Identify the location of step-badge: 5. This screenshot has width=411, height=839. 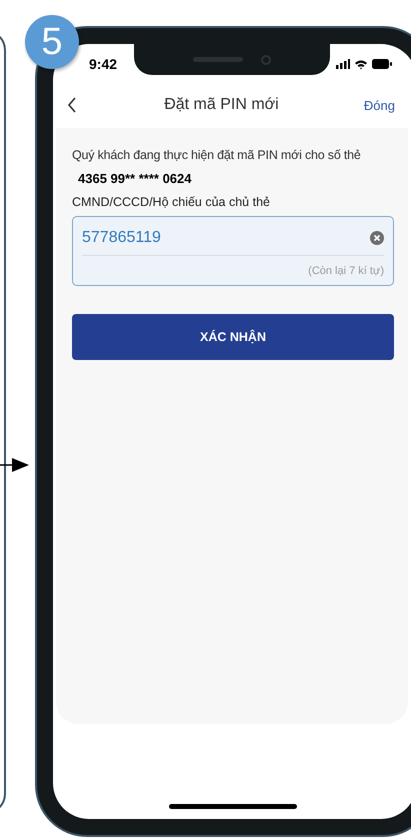
(52, 42).